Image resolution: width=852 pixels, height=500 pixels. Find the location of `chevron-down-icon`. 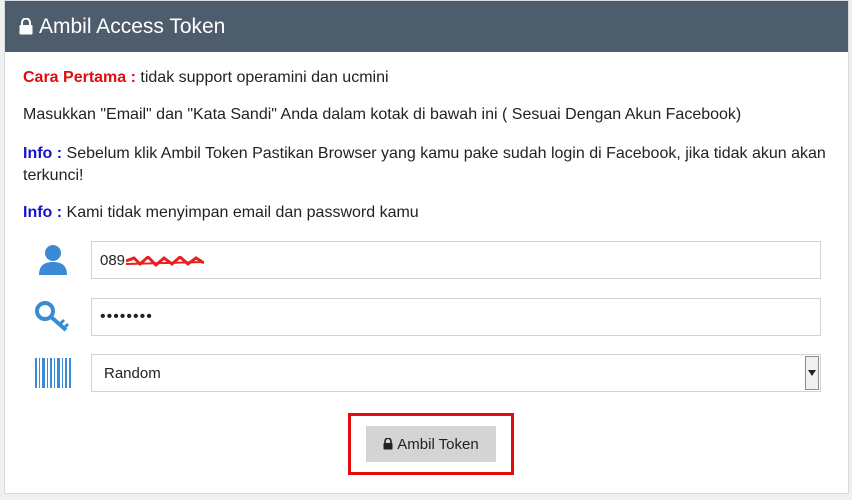

chevron-down-icon is located at coordinates (812, 373).